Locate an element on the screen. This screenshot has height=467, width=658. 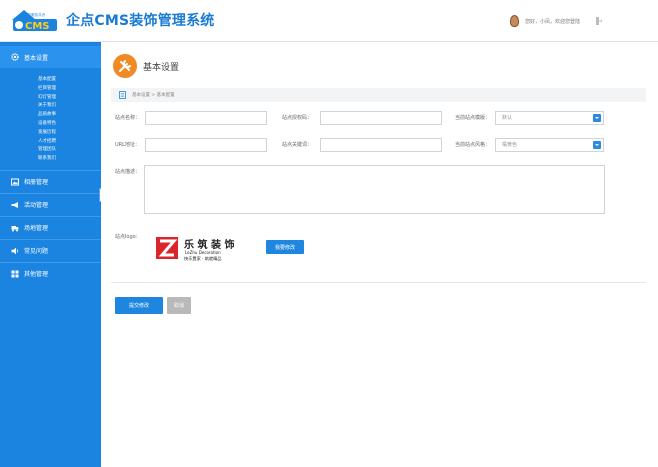
avatar is located at coordinates (514, 21).